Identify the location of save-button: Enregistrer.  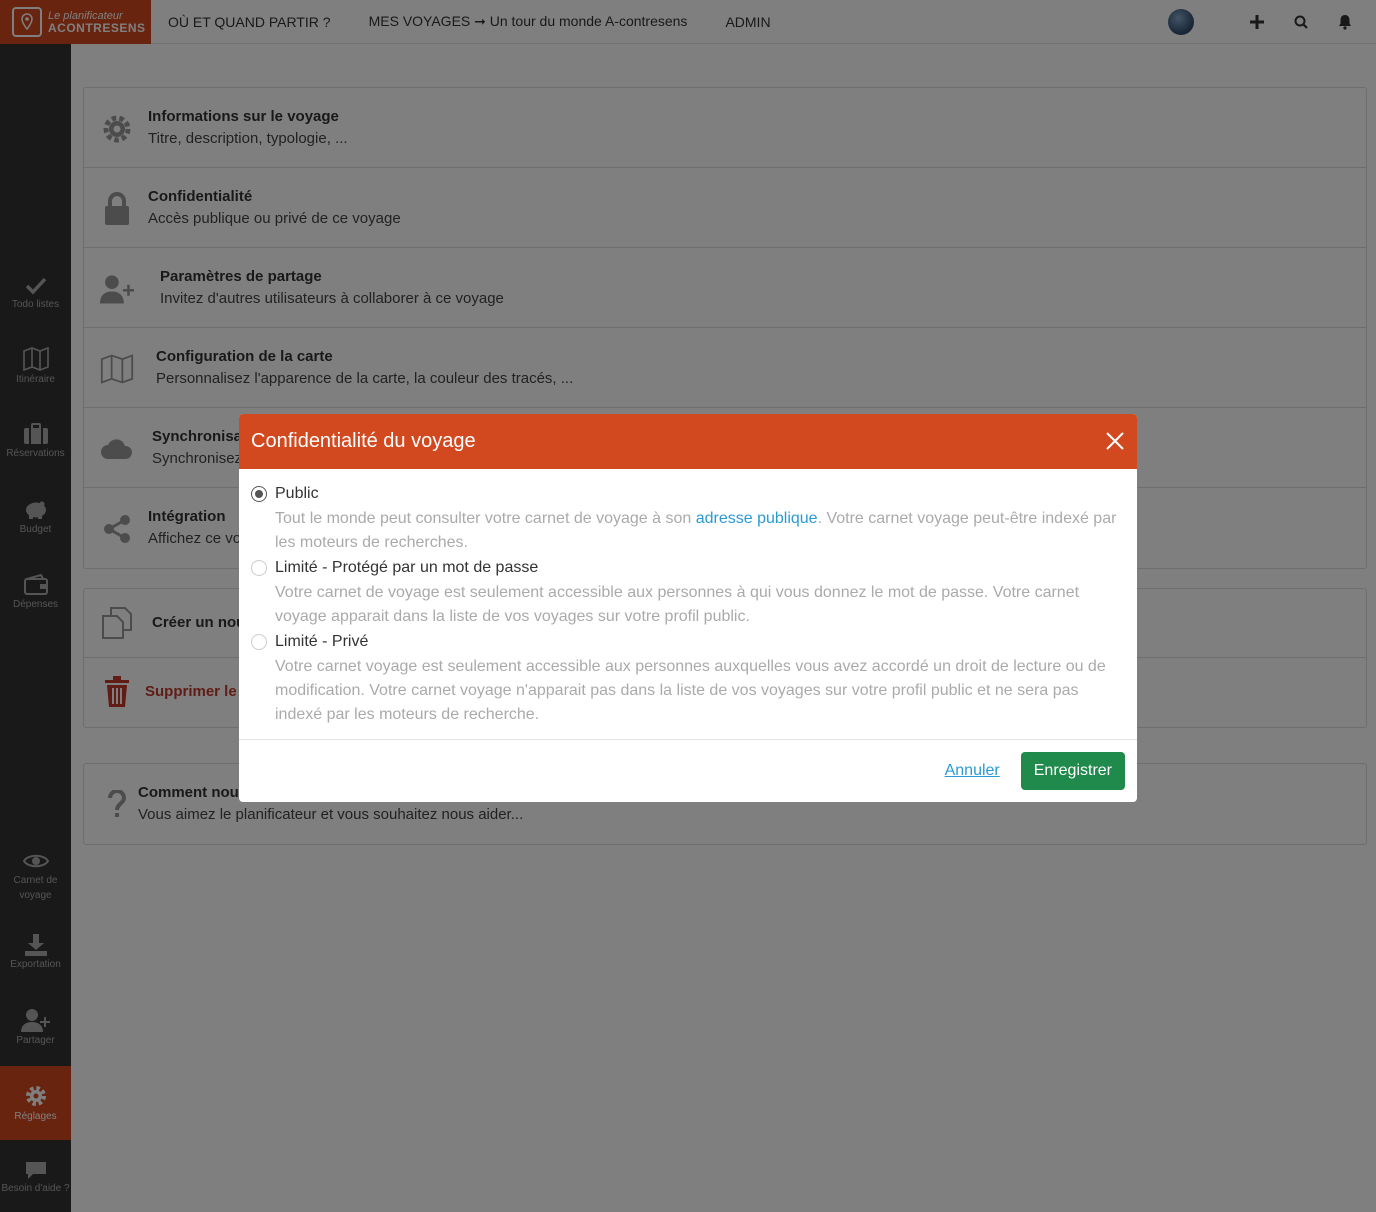
(1072, 771).